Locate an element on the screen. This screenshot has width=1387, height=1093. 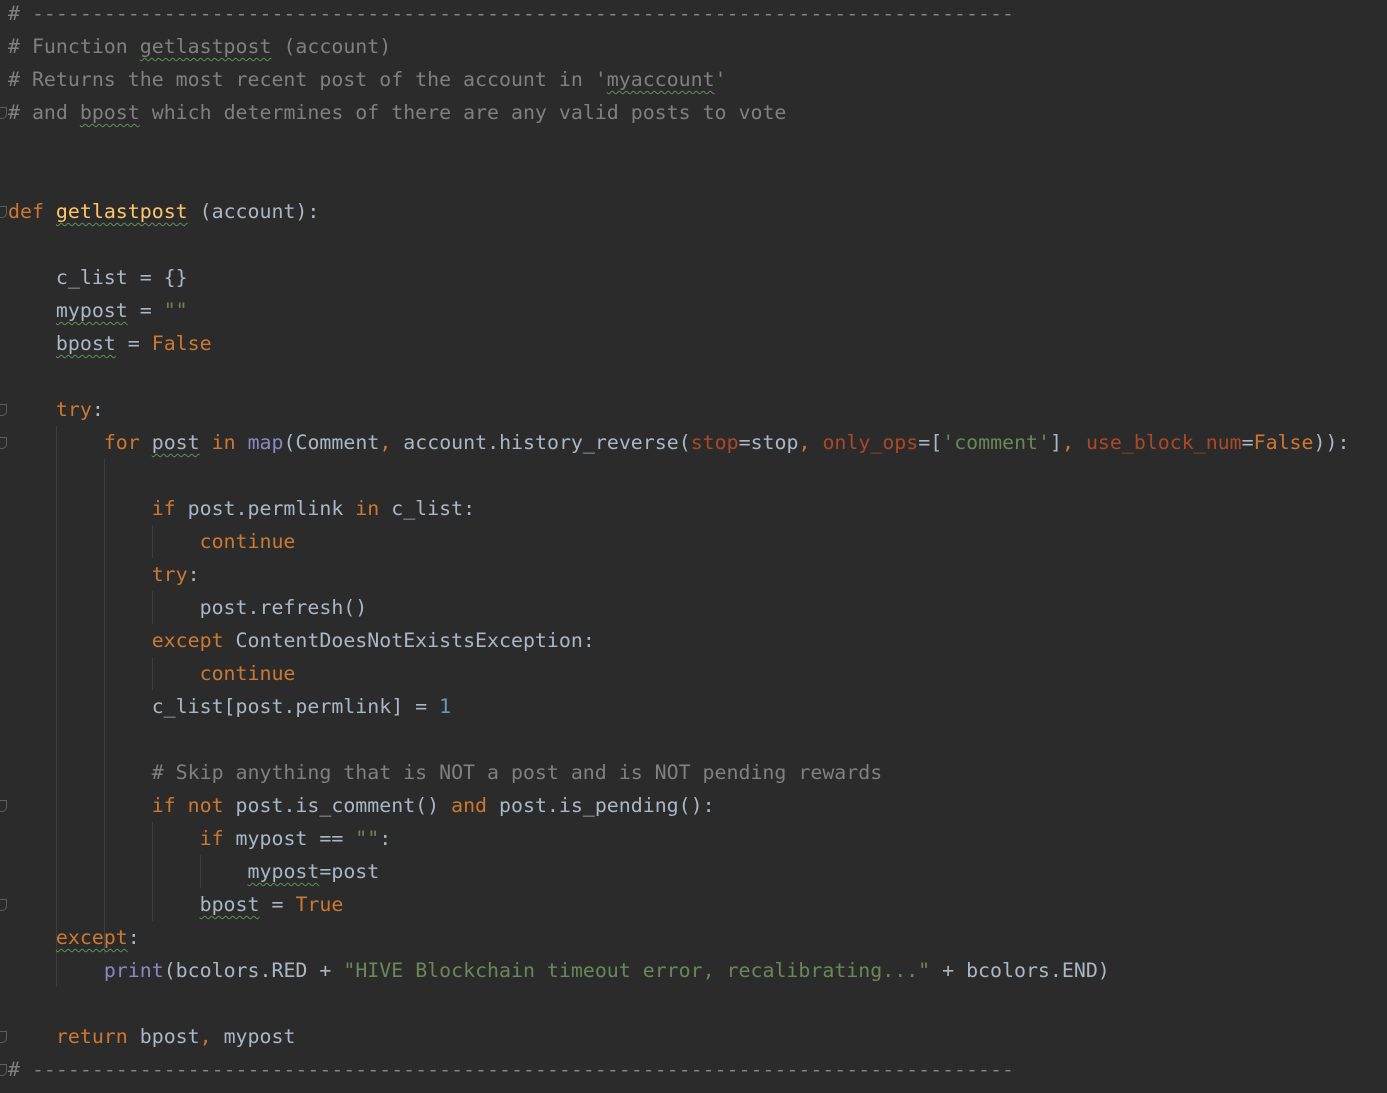
code-line: if post.permlink in c_list: is located at coordinates (241, 508).